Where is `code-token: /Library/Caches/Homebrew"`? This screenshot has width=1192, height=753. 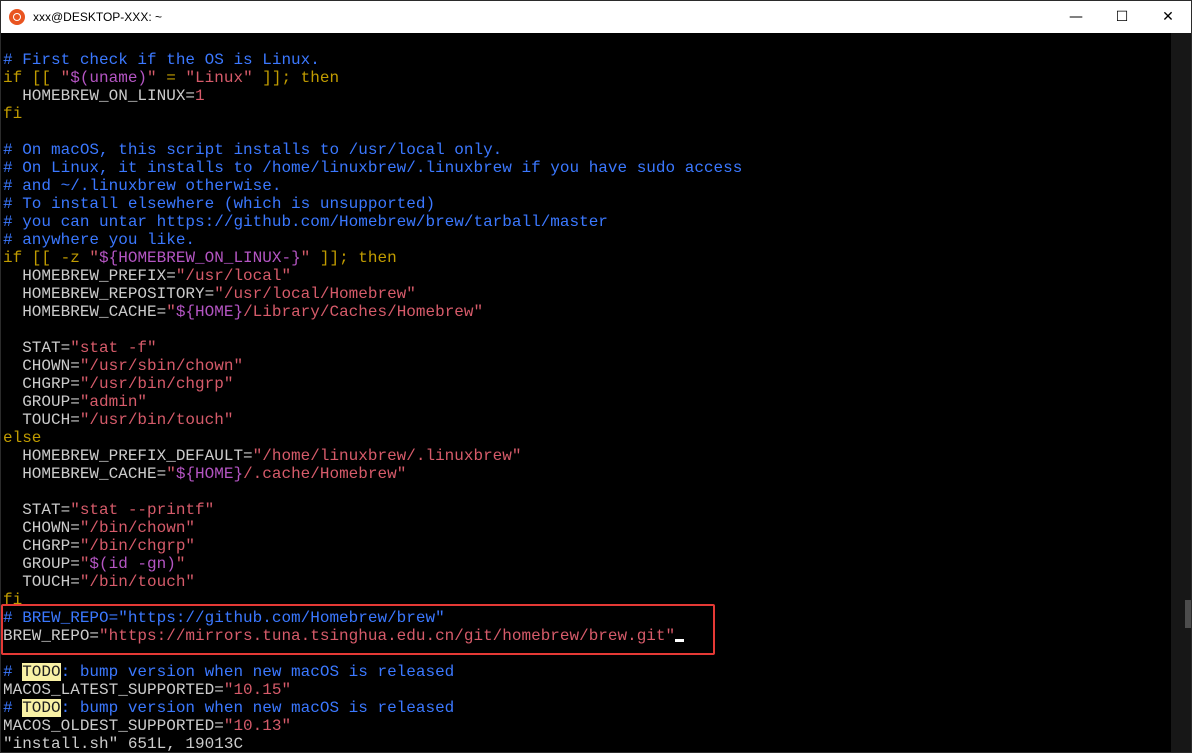
code-token: /Library/Caches/Homebrew" is located at coordinates (363, 312).